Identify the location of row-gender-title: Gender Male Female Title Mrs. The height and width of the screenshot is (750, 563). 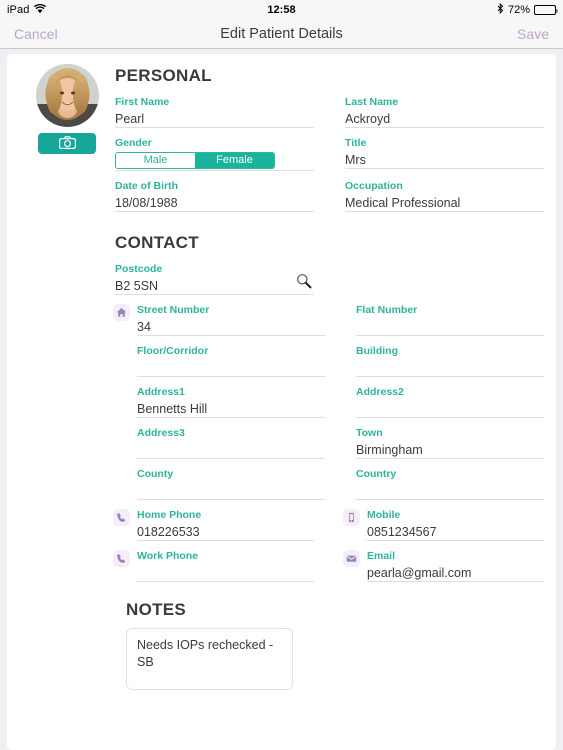
(329, 157).